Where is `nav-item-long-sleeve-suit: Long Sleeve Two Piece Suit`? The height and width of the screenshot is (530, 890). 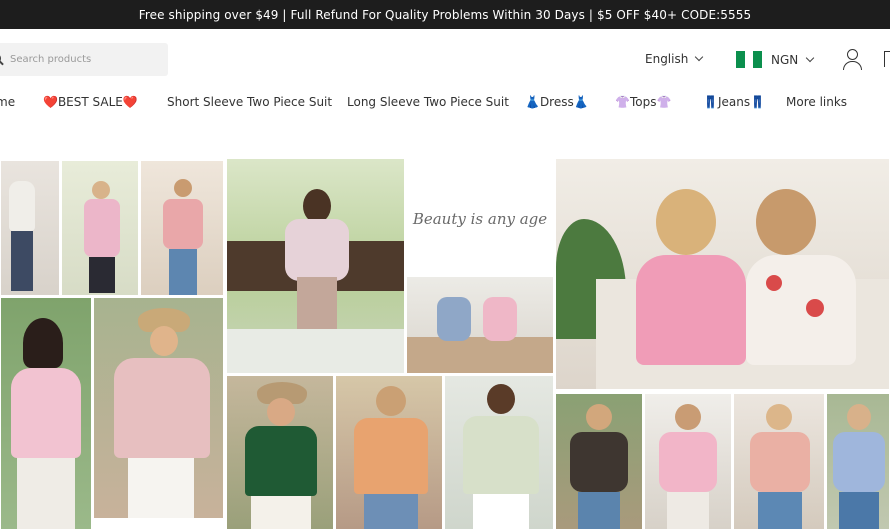
nav-item-long-sleeve-suit: Long Sleeve Two Piece Suit is located at coordinates (428, 102).